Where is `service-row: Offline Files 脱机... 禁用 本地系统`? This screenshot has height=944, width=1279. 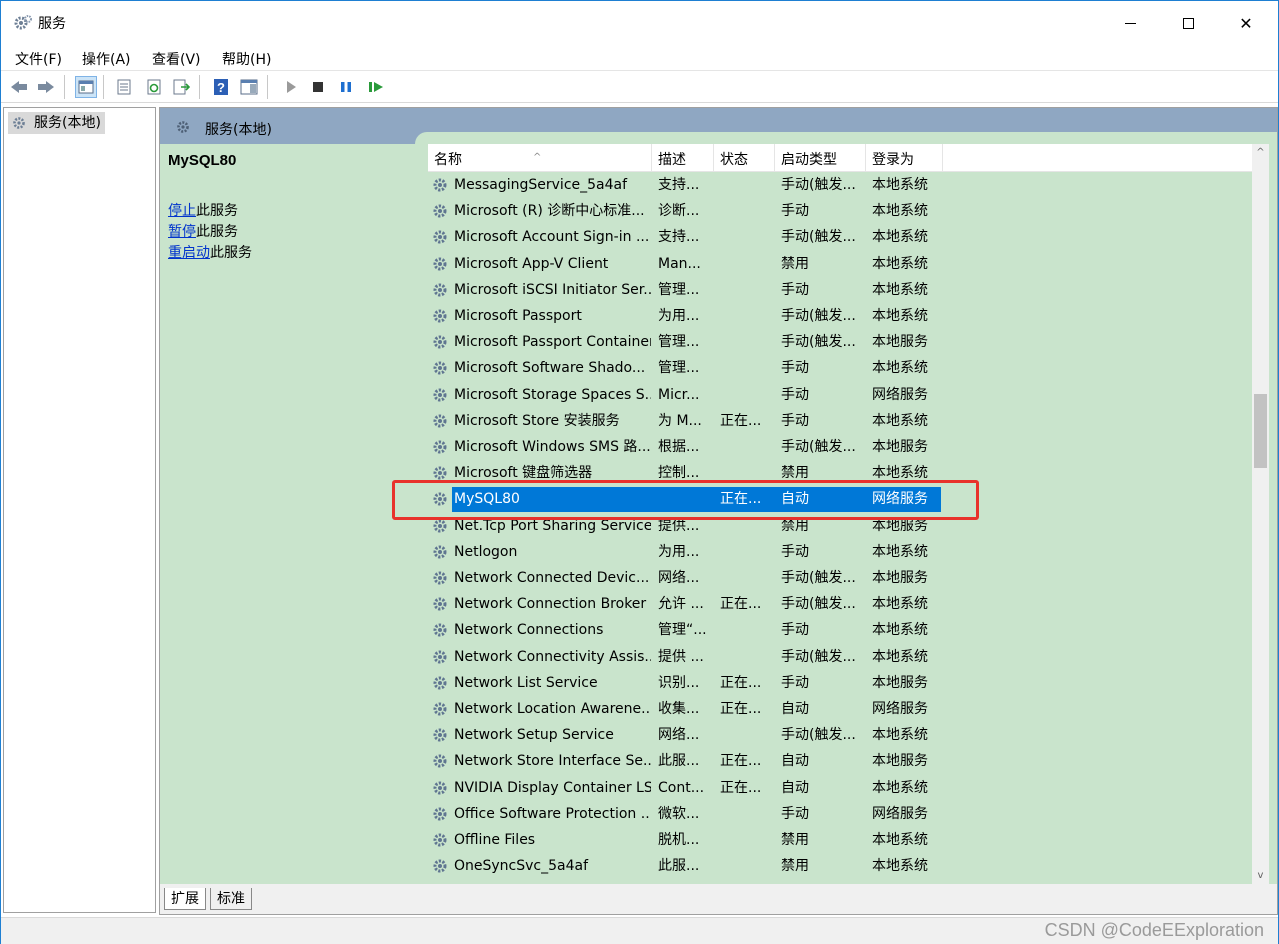
service-row: Offline Files 脱机... 禁用 本地系统 is located at coordinates (843, 840).